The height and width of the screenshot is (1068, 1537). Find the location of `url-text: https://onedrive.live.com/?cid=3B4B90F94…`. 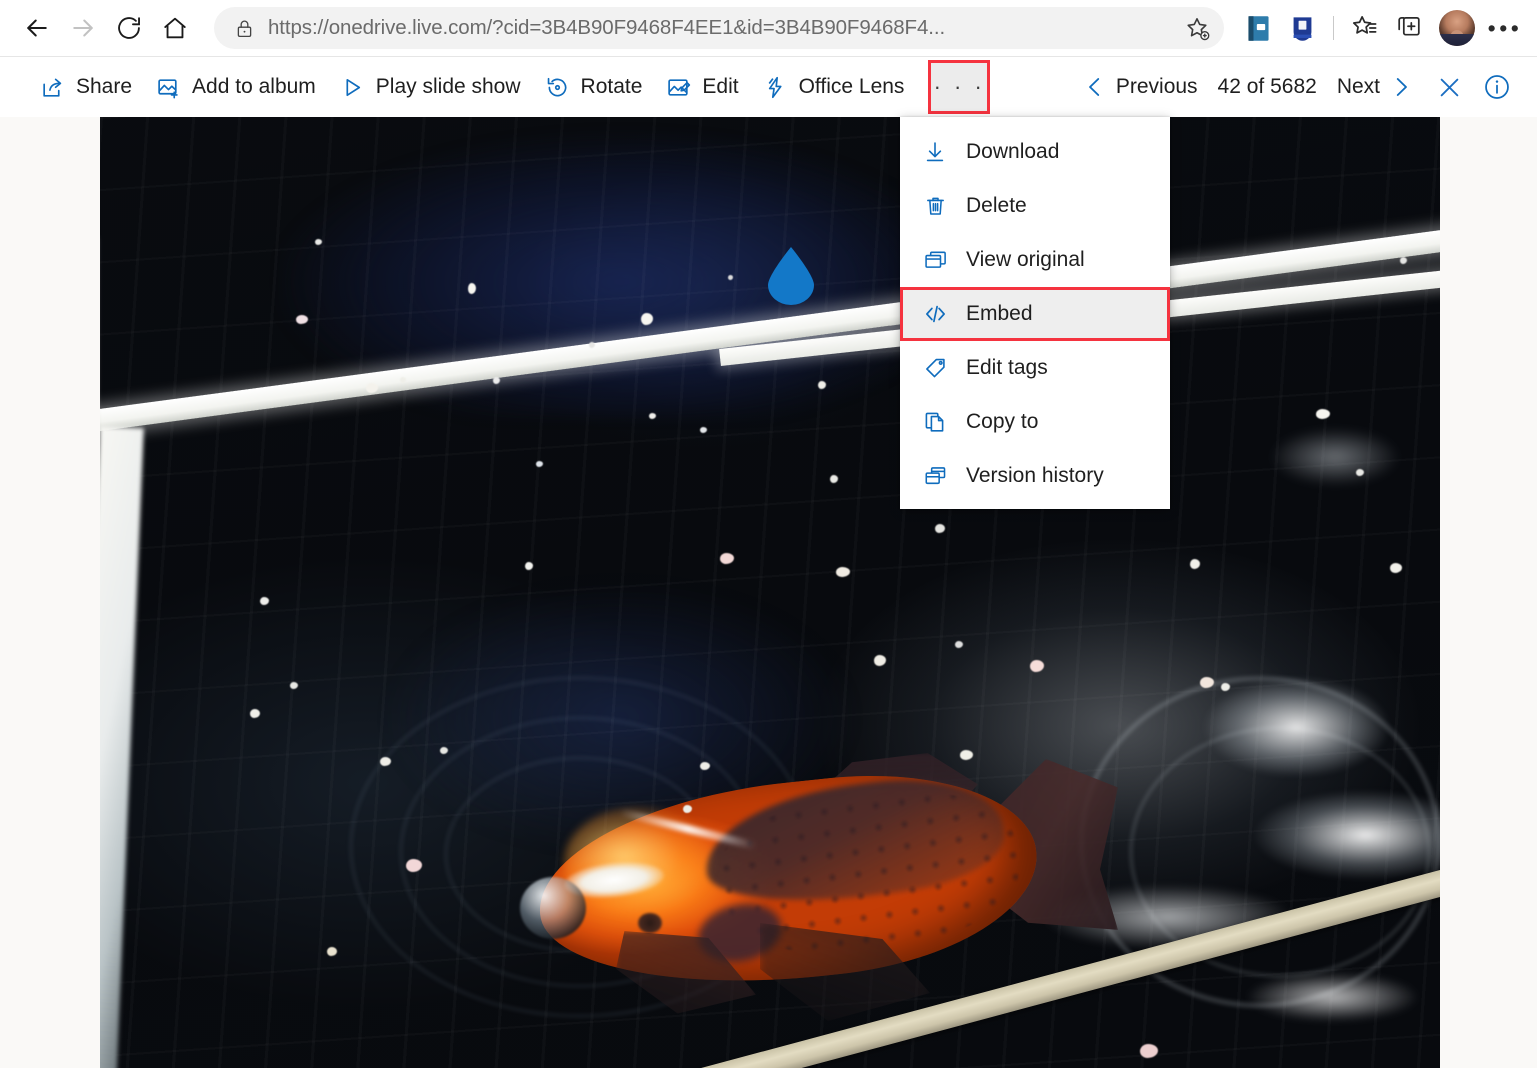

url-text: https://onedrive.live.com/?cid=3B4B90F94… is located at coordinates (724, 28).